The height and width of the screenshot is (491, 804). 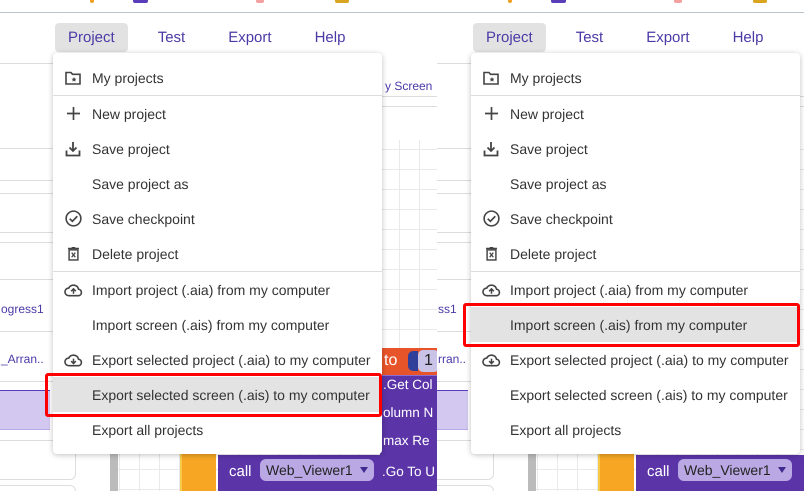 I want to click on number-block: 1, so click(x=427, y=361).